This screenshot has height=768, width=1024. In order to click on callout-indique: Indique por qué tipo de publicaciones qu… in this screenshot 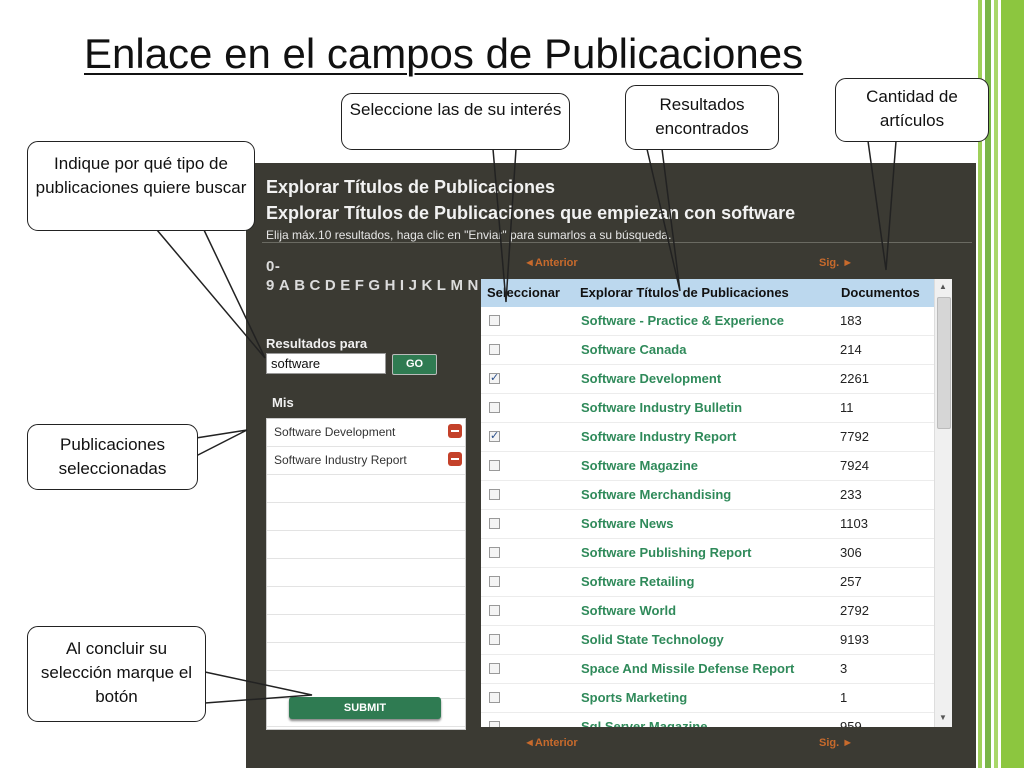, I will do `click(141, 186)`.